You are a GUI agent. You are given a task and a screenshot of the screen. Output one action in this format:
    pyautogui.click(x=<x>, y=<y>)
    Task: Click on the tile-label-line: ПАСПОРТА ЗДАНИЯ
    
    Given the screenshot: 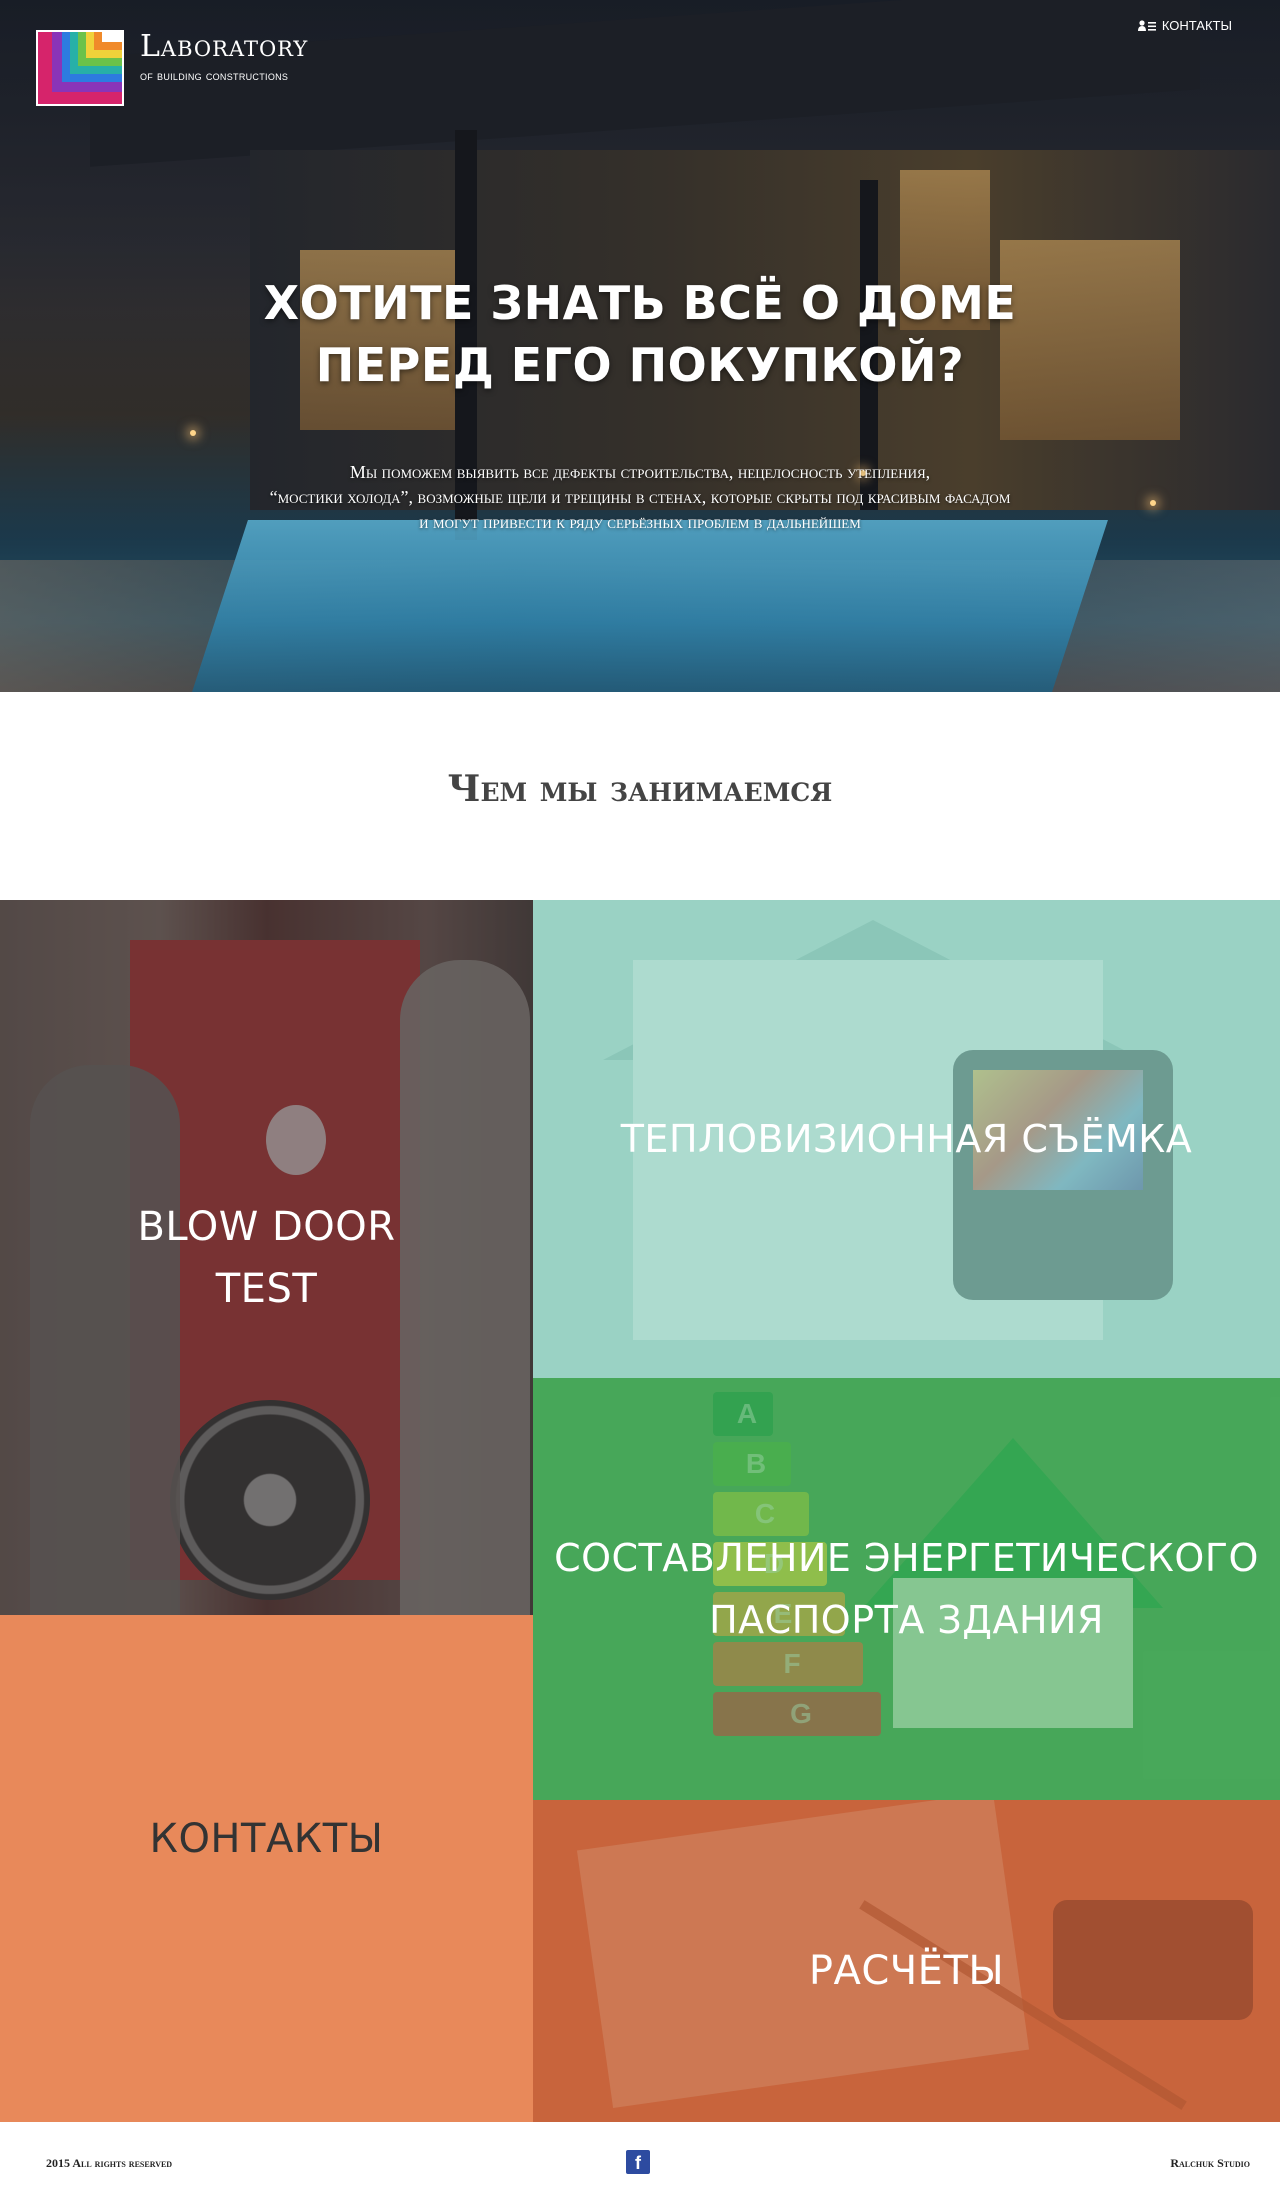 What is the action you would take?
    pyautogui.click(x=906, y=1620)
    